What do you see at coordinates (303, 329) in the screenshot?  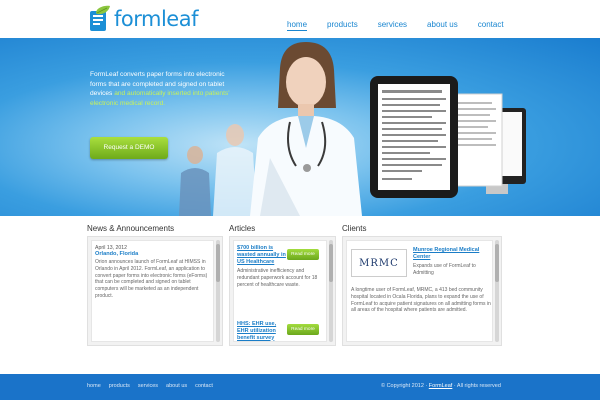 I see `article-2-read-more-button: Read more` at bounding box center [303, 329].